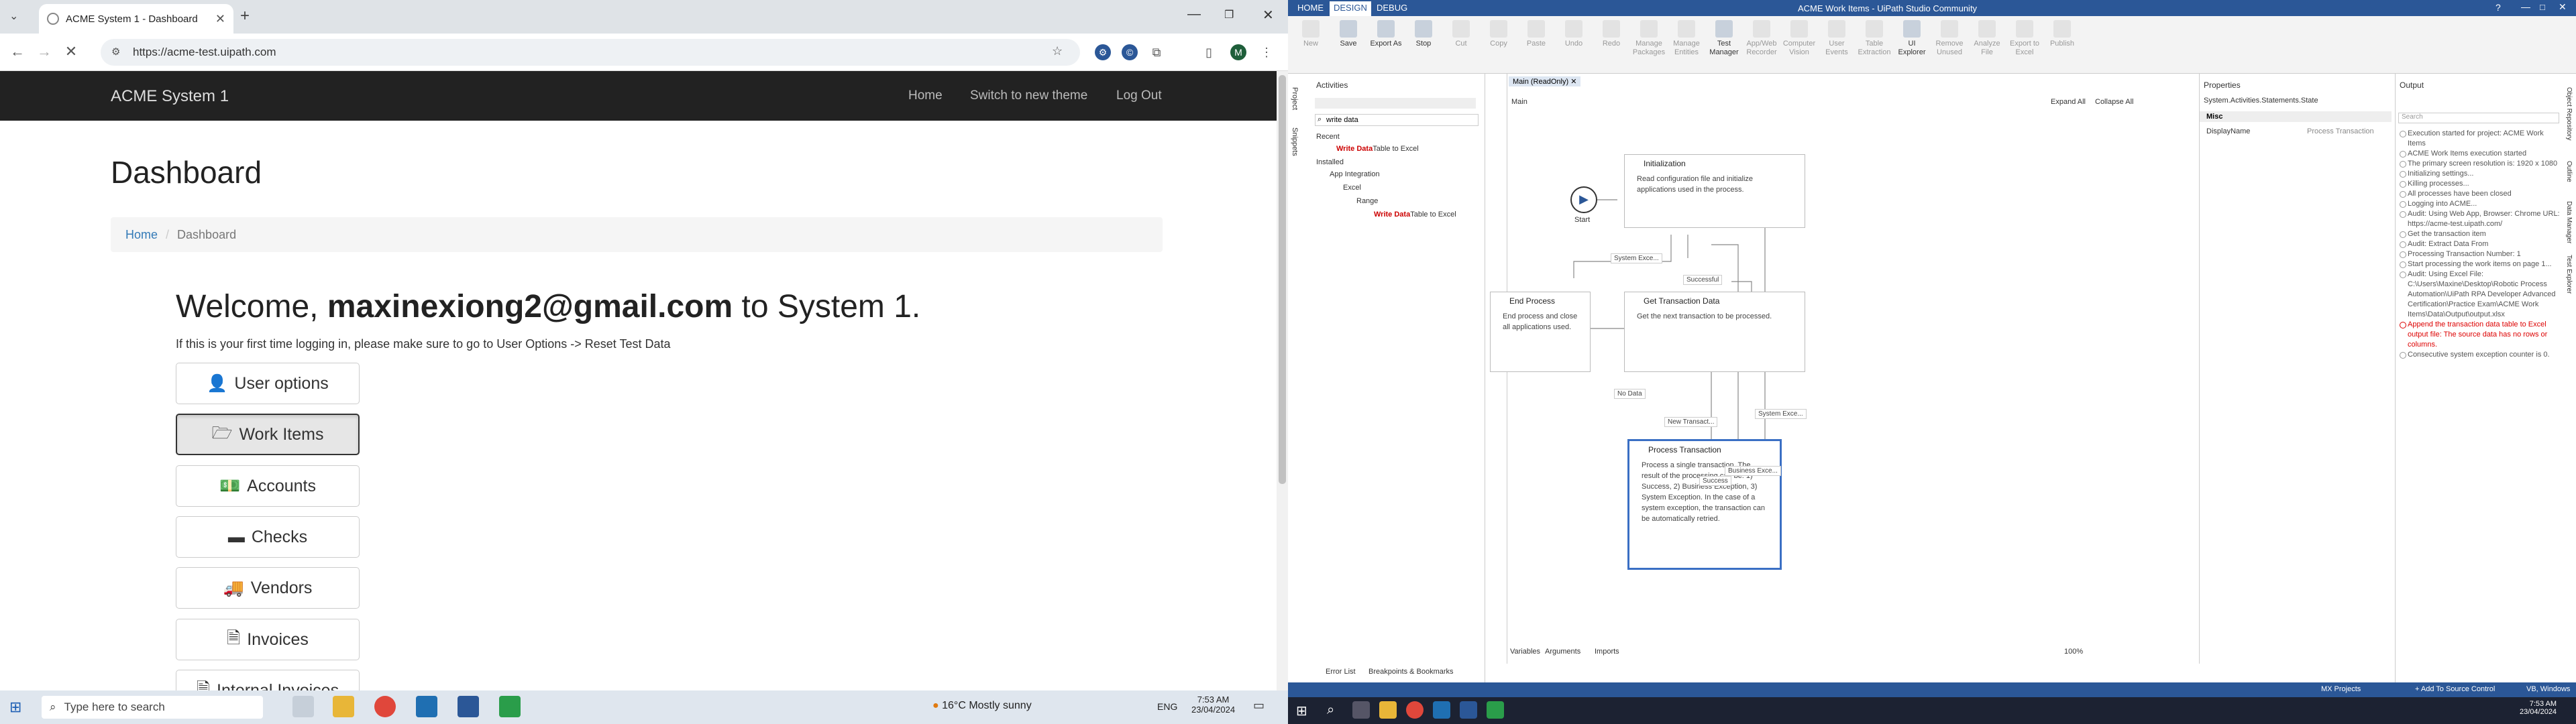 This screenshot has width=2576, height=724. What do you see at coordinates (1392, 8) in the screenshot?
I see `tab-debug: DEBUG` at bounding box center [1392, 8].